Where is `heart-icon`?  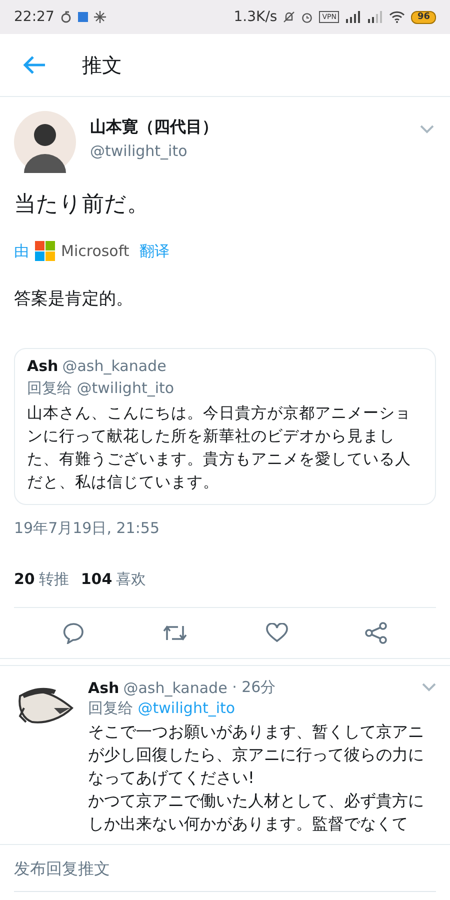 heart-icon is located at coordinates (277, 633).